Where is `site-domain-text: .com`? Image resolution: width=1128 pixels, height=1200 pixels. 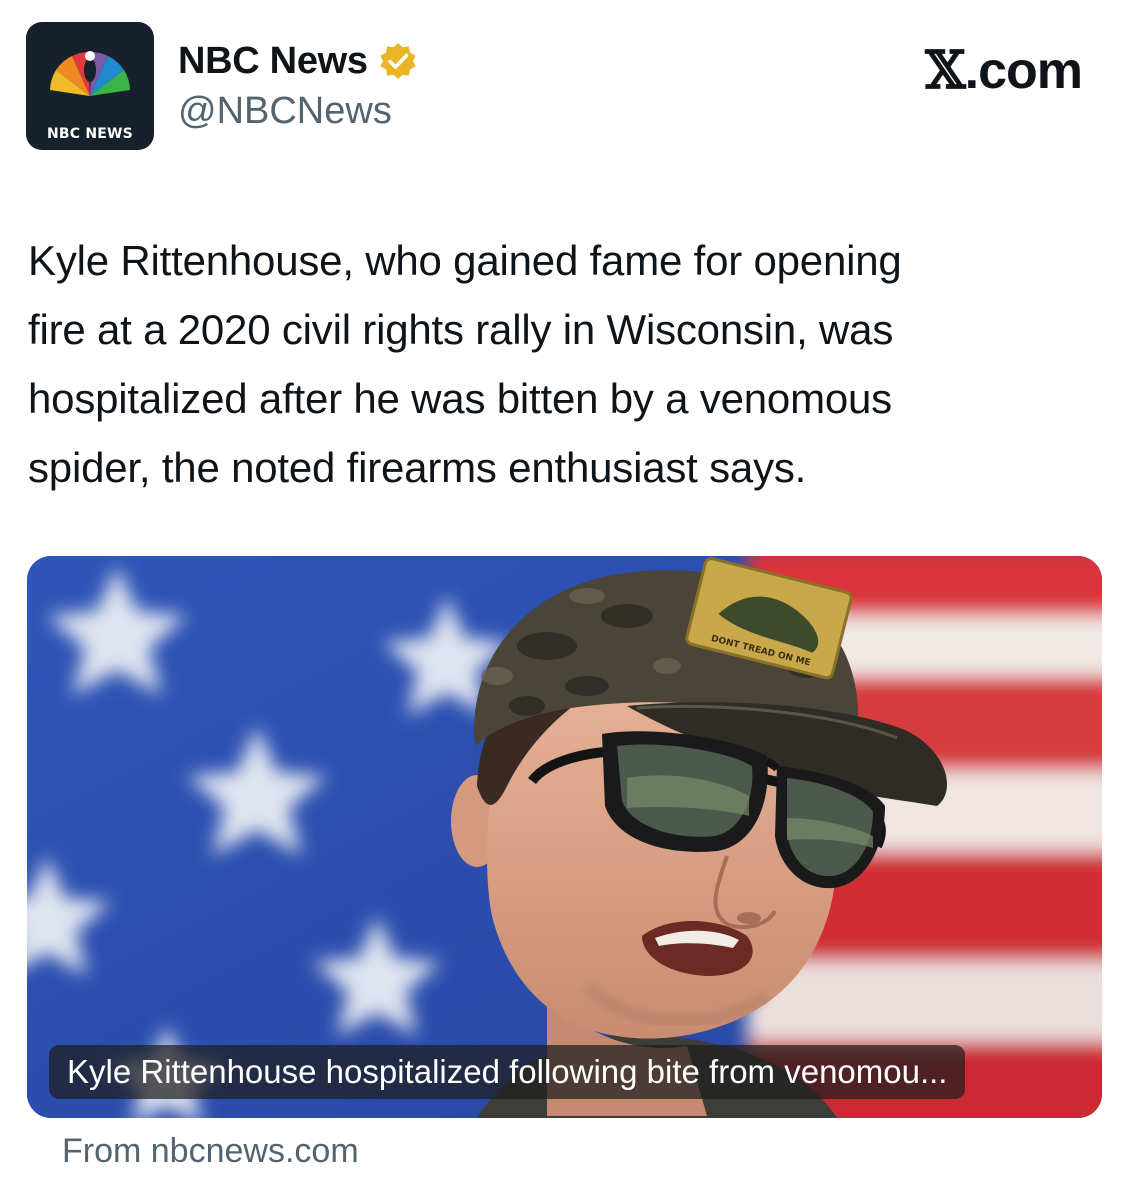
site-domain-text: .com is located at coordinates (1023, 71).